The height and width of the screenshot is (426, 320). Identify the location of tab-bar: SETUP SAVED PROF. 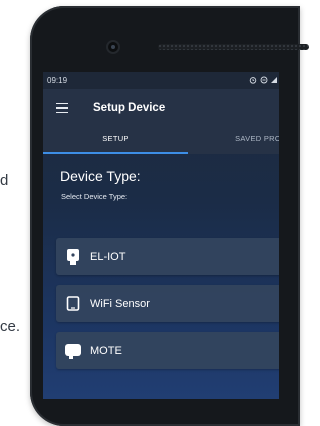
(161, 140).